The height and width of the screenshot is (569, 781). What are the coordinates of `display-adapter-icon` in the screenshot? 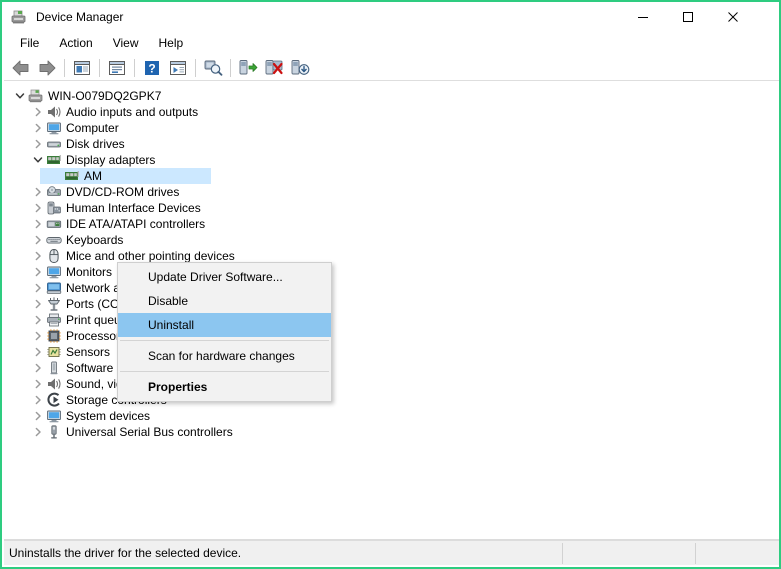 It's located at (72, 176).